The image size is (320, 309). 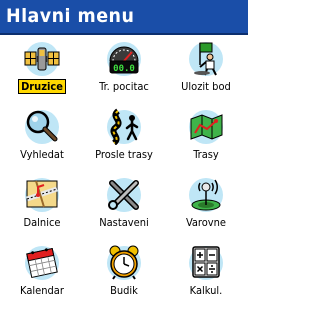 I want to click on menu-item-kalendar: Kalendar, so click(x=42, y=272).